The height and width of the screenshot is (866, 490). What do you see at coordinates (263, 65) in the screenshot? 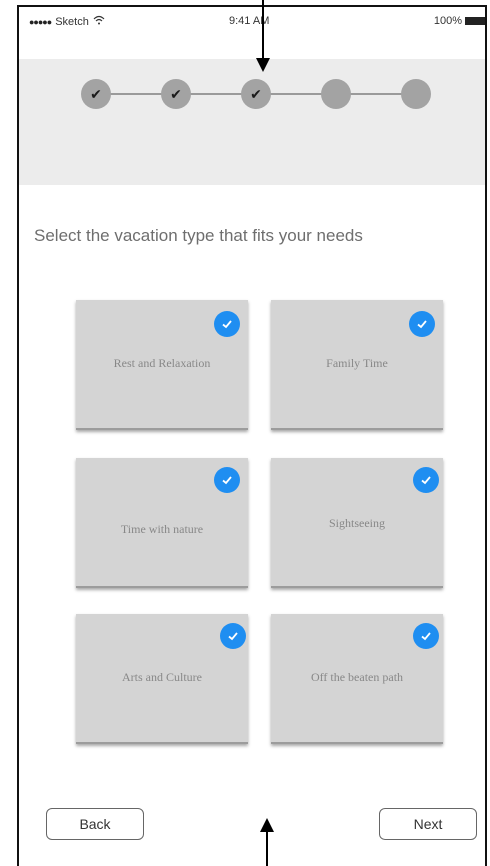
I see `annotation-arrow-down-icon` at bounding box center [263, 65].